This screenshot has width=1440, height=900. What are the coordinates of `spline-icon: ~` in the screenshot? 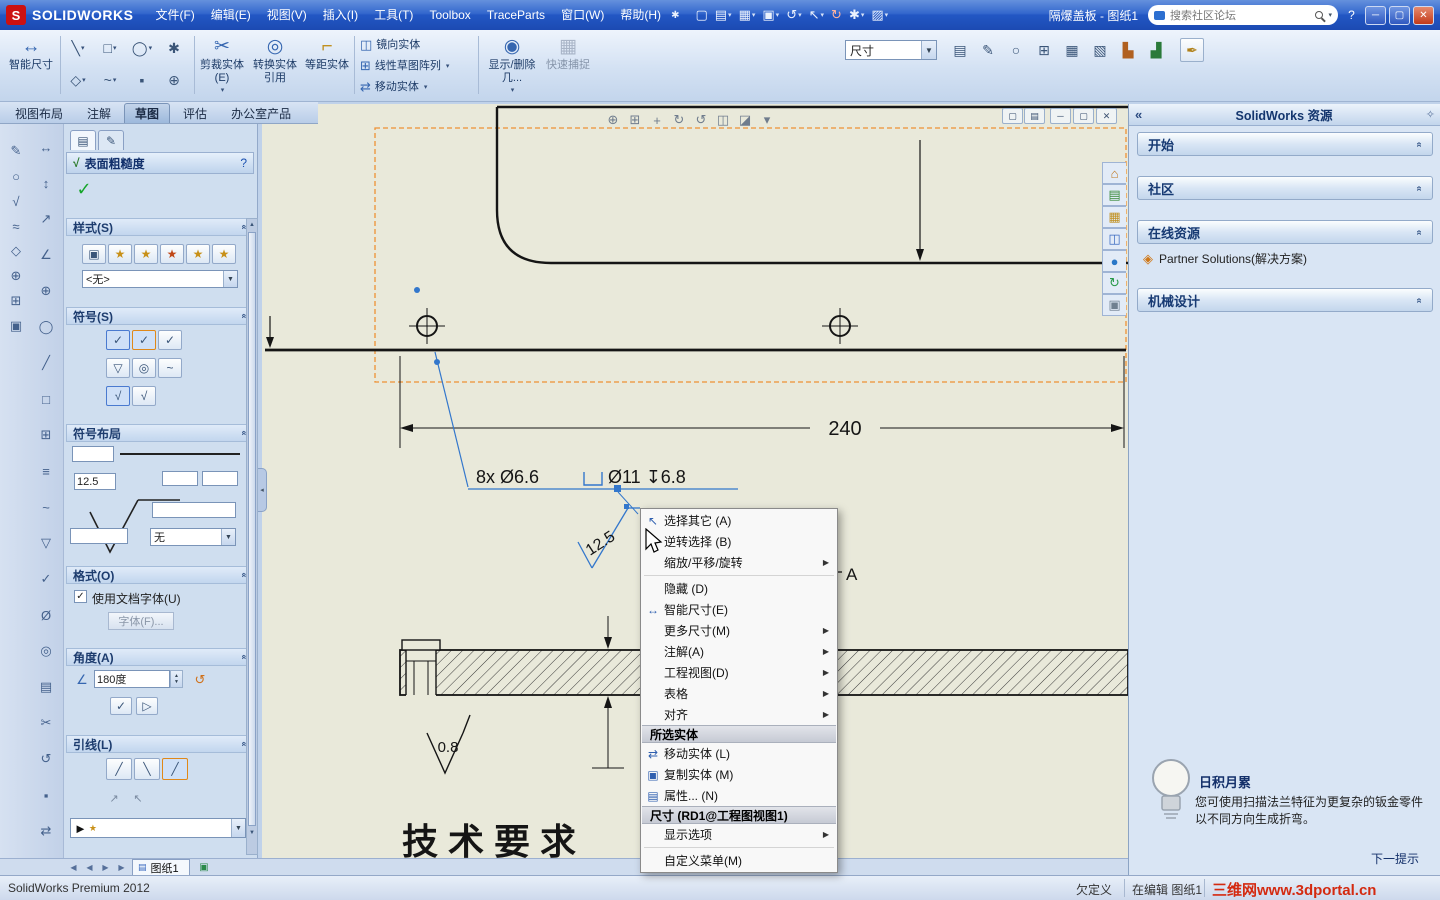 It's located at (46, 507).